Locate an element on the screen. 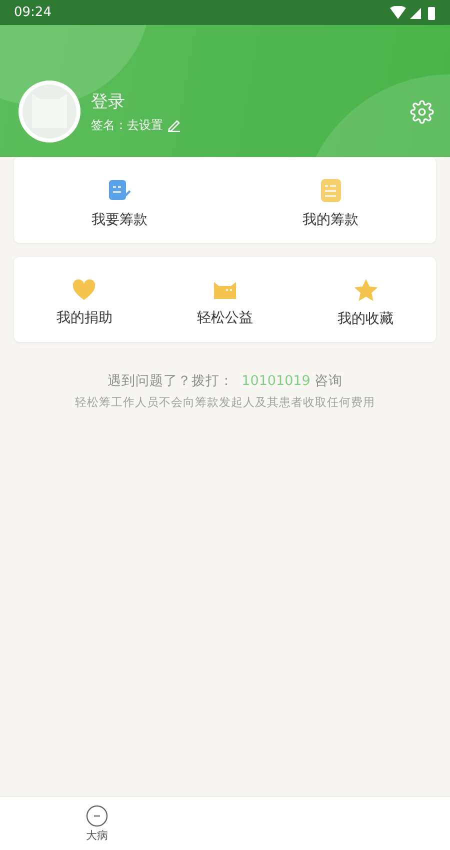  menu-item: 我要筹款 is located at coordinates (119, 200).